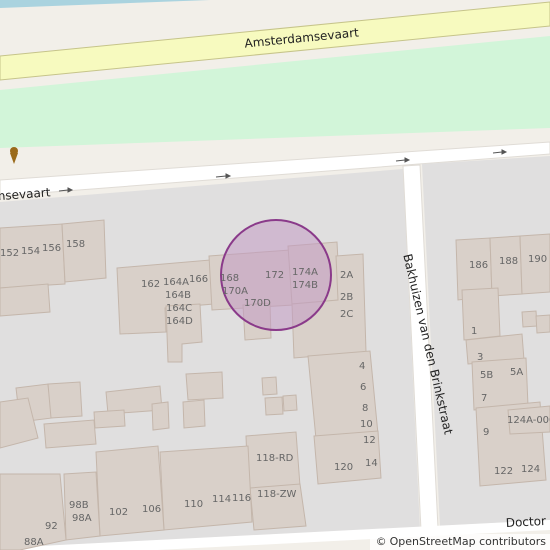 The width and height of the screenshot is (550, 550). I want to click on house-number: 164A, so click(176, 282).